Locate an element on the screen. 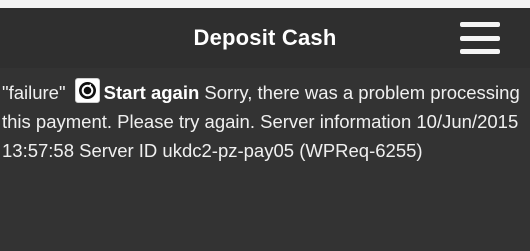 The image size is (530, 251). retry-icon is located at coordinates (87, 90).